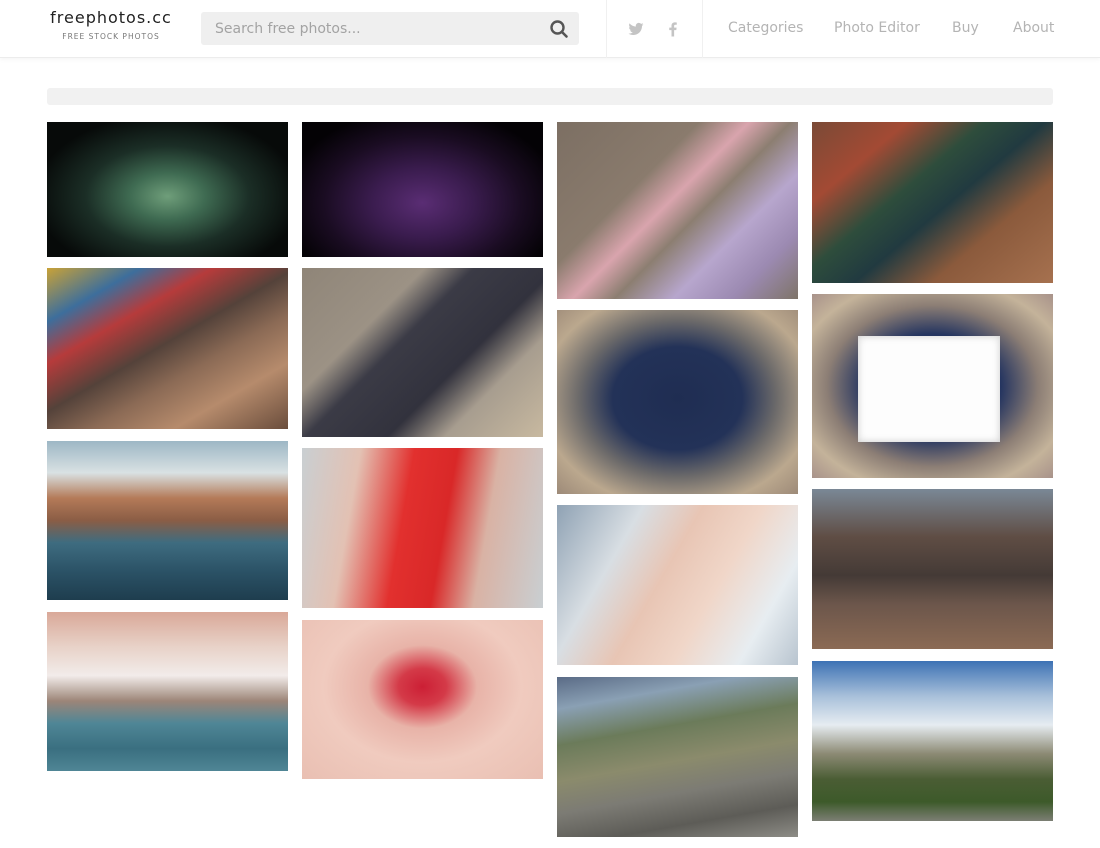  Describe the element at coordinates (765, 28) in the screenshot. I see `nav-categories: Categories` at that location.